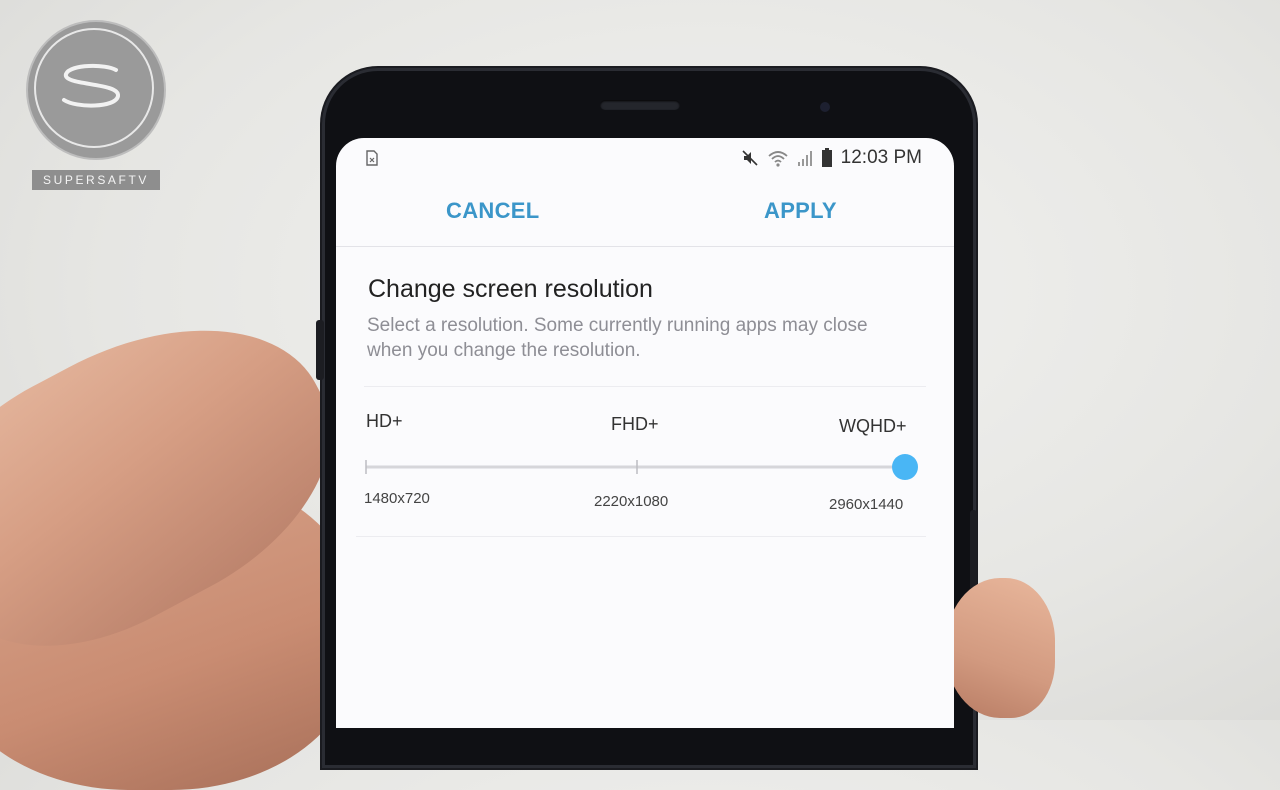 This screenshot has width=1280, height=790. I want to click on earpiece-speaker, so click(640, 105).